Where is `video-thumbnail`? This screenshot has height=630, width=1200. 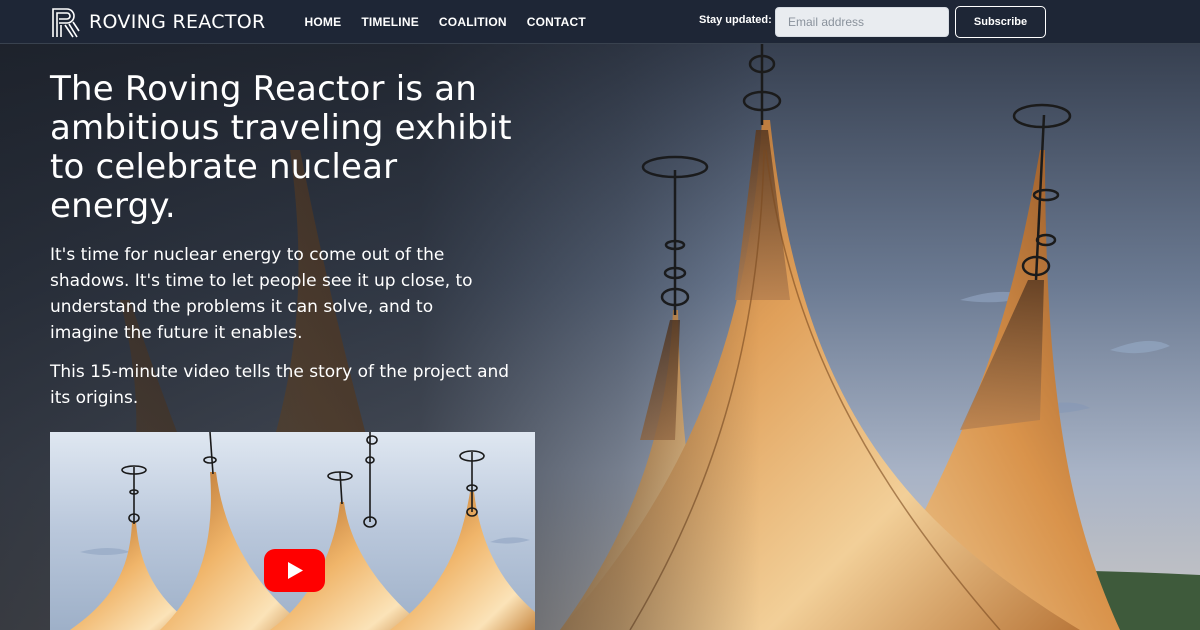
video-thumbnail is located at coordinates (292, 531).